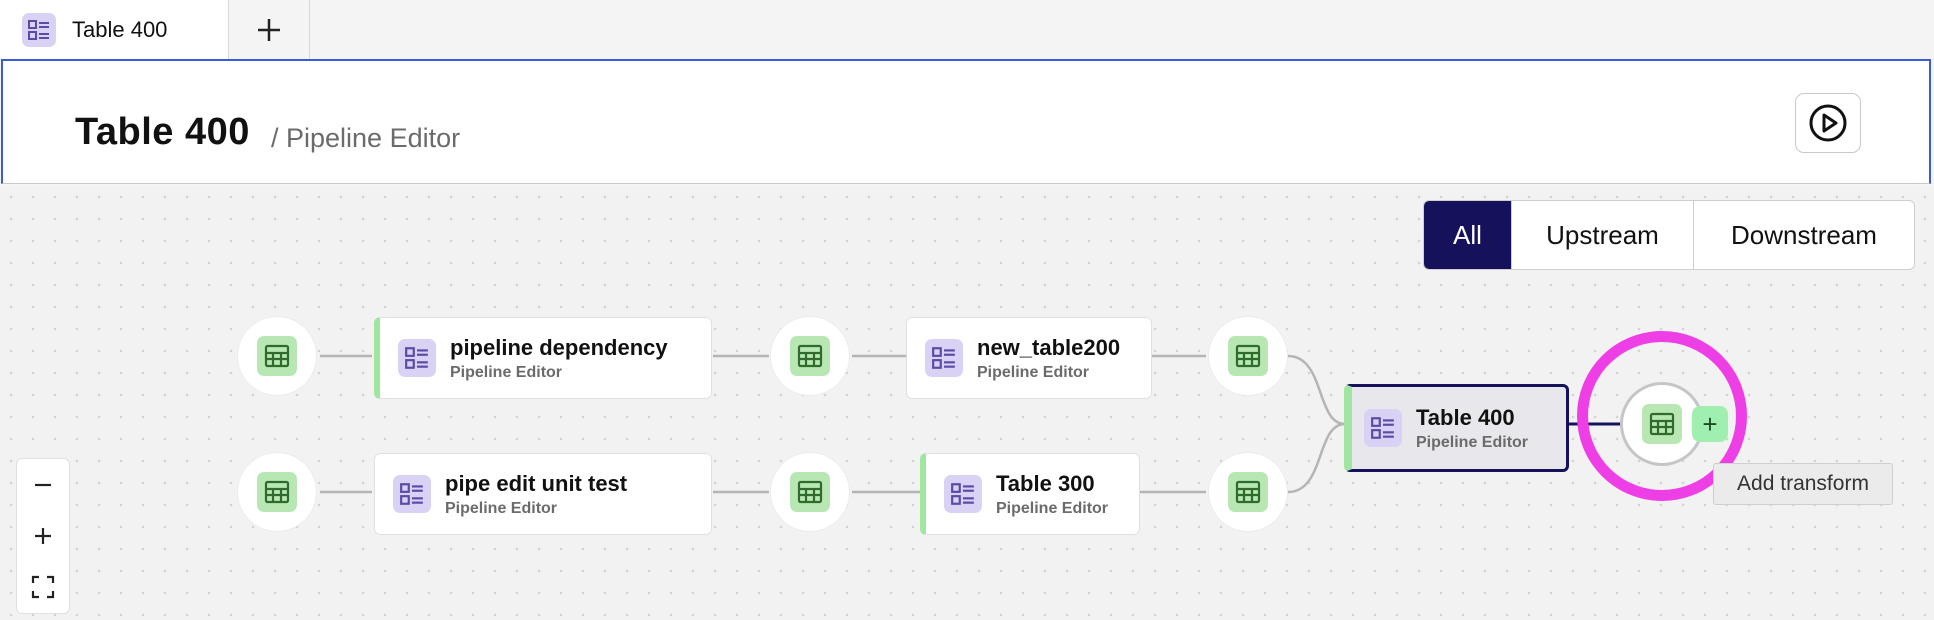 The width and height of the screenshot is (1934, 620). Describe the element at coordinates (536, 483) in the screenshot. I see `node-name: pipe edit unit test` at that location.